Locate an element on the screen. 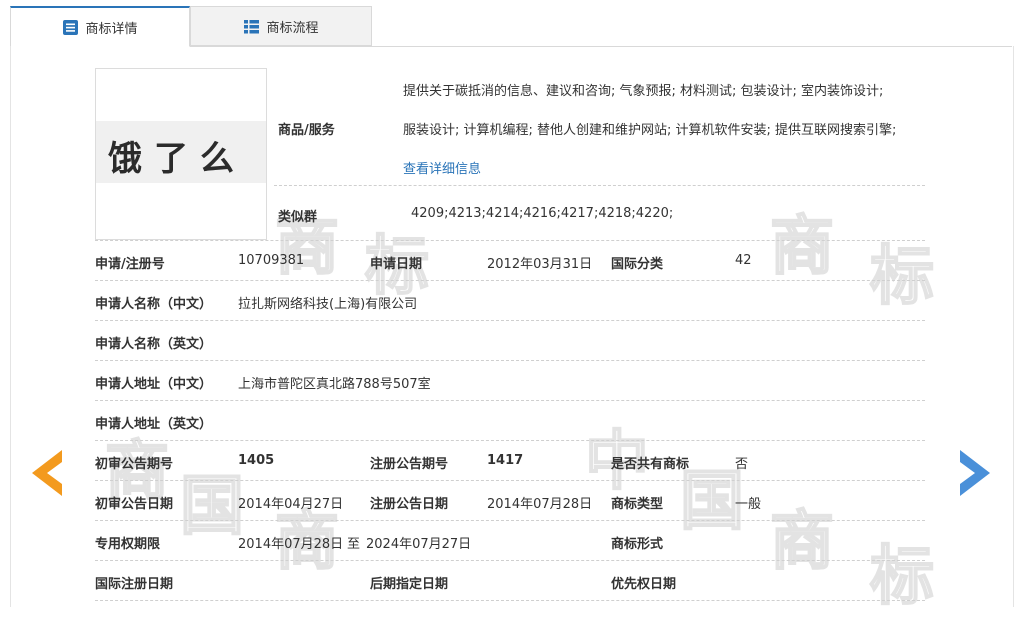 Image resolution: width=1024 pixels, height=617 pixels. reg-pub-no-label: 注册公告期号 is located at coordinates (409, 464).